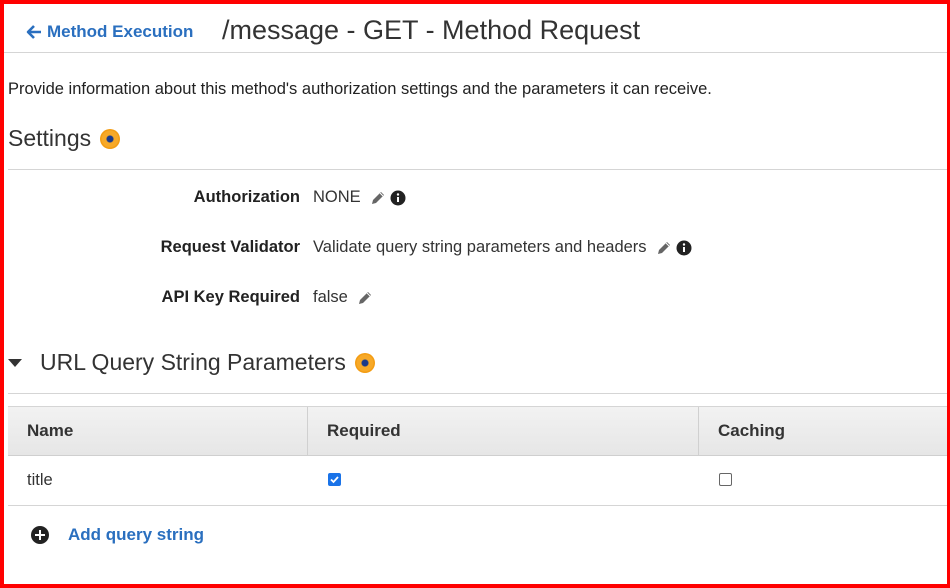 The image size is (950, 588). Describe the element at coordinates (330, 297) in the screenshot. I see `api-key-required-value: false` at that location.